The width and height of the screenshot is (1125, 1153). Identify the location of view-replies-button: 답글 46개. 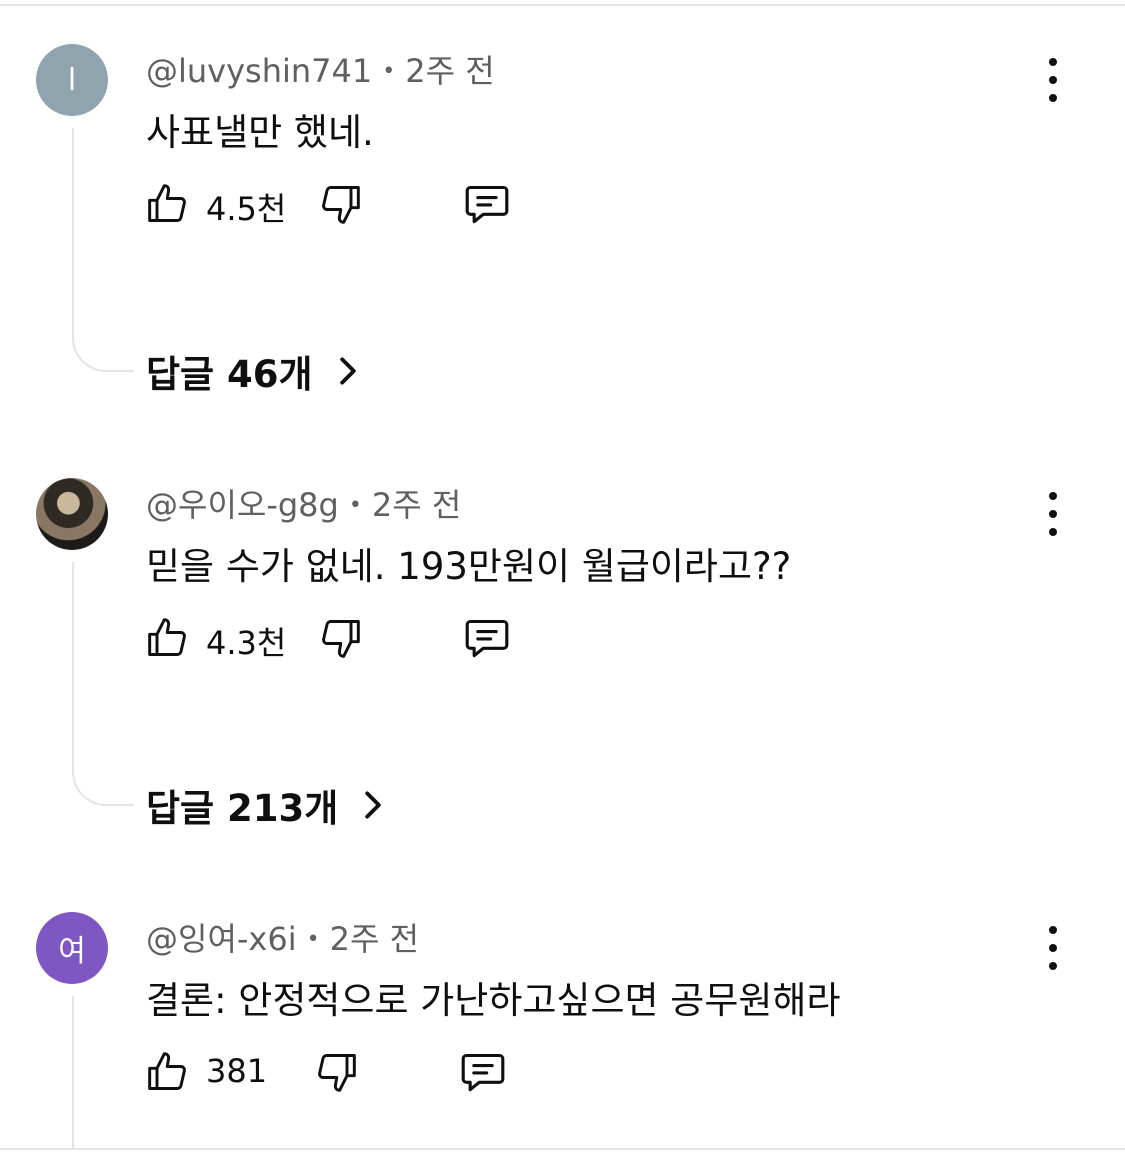
(252, 371).